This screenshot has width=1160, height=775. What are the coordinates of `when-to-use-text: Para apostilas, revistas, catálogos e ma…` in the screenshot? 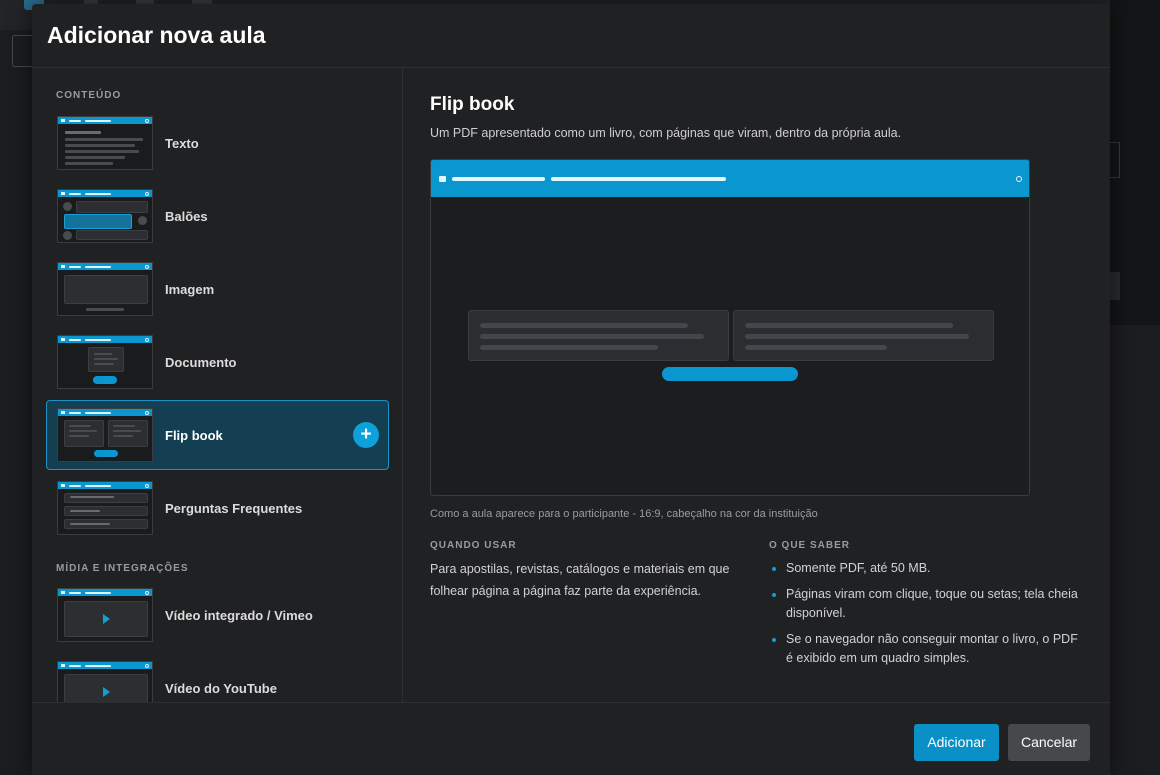 It's located at (580, 580).